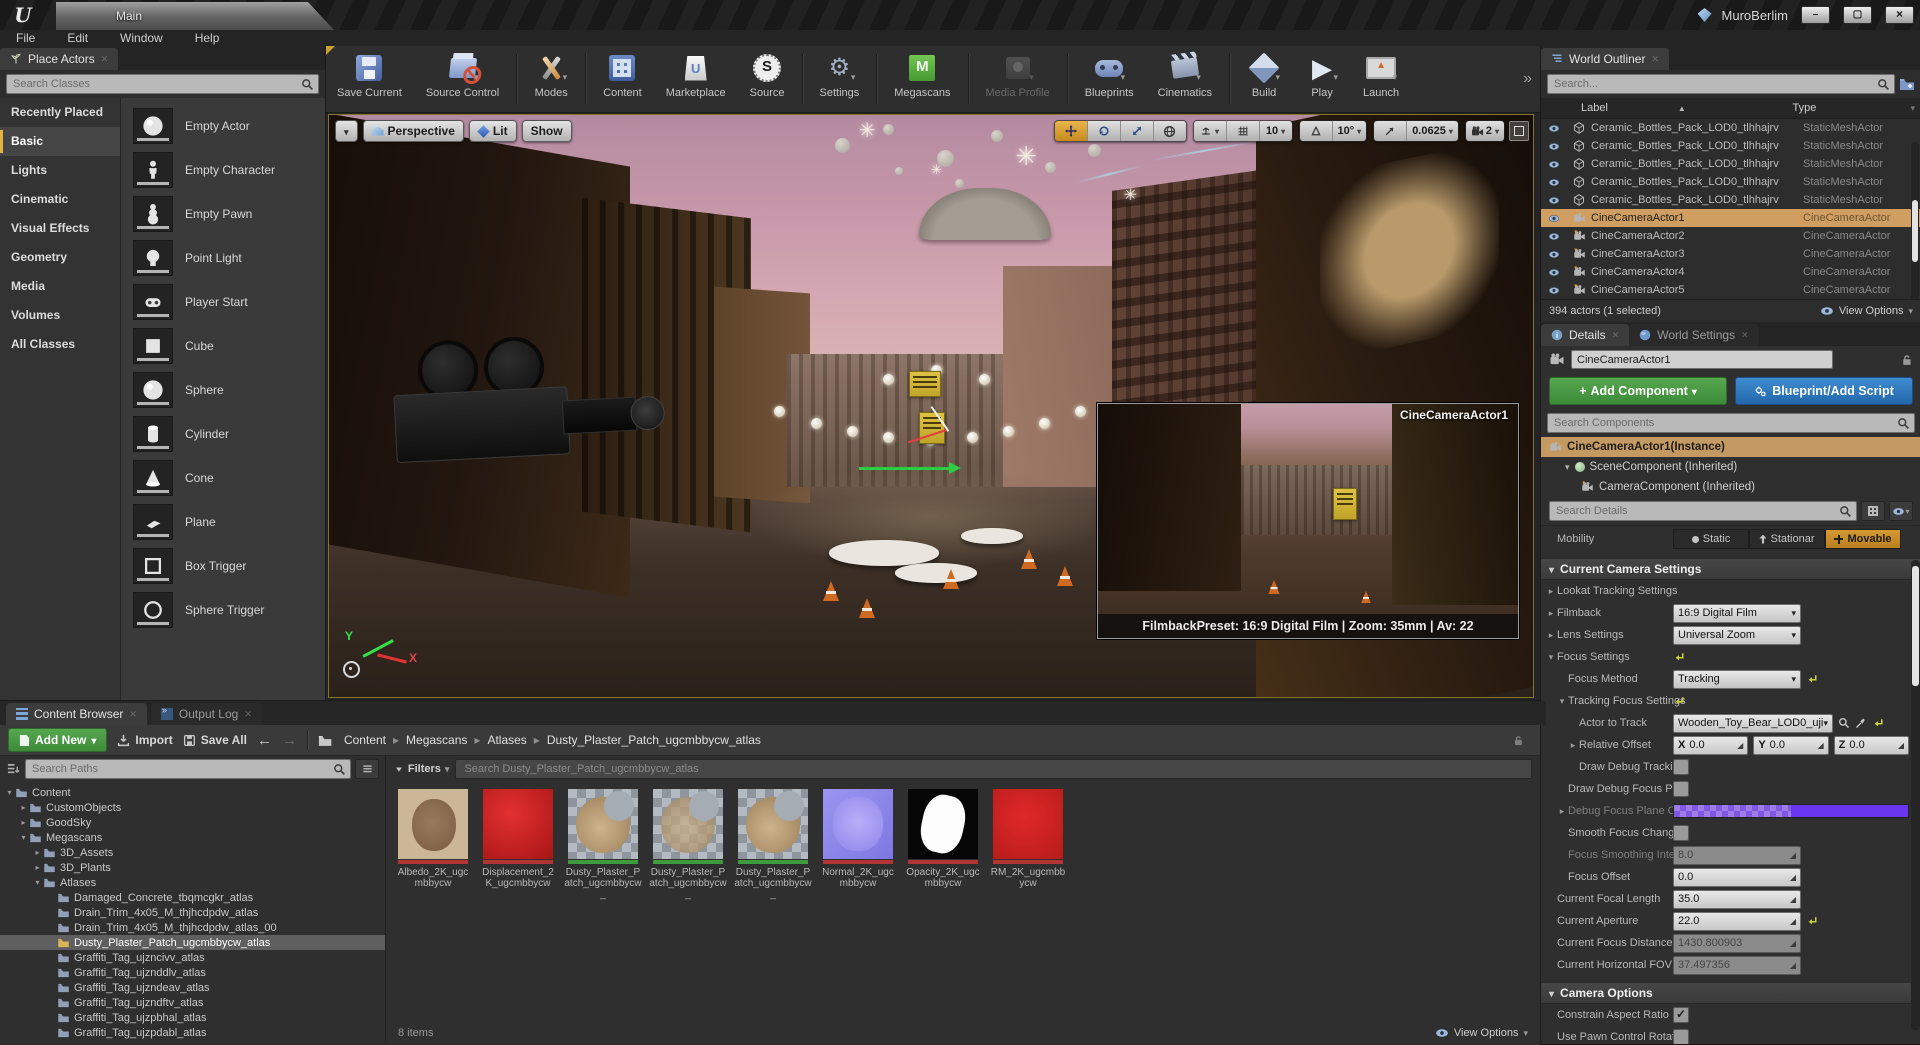 This screenshot has width=1920, height=1045. What do you see at coordinates (1907, 84) in the screenshot?
I see `new-folder-icon` at bounding box center [1907, 84].